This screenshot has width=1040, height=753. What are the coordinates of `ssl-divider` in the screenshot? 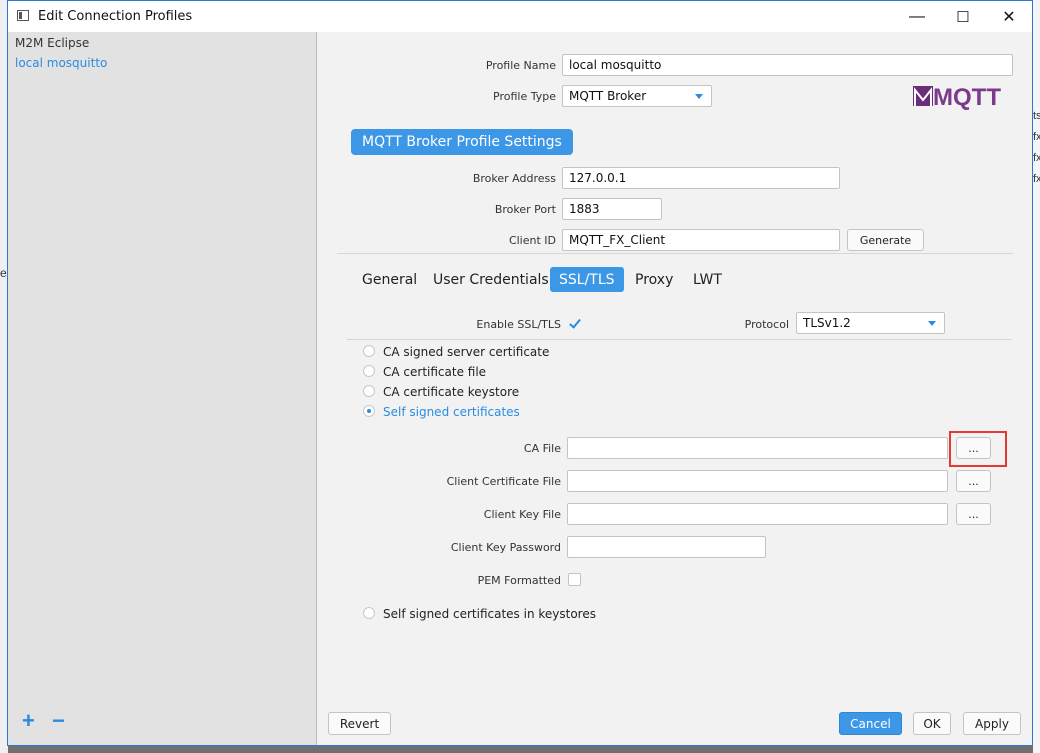 It's located at (679, 339).